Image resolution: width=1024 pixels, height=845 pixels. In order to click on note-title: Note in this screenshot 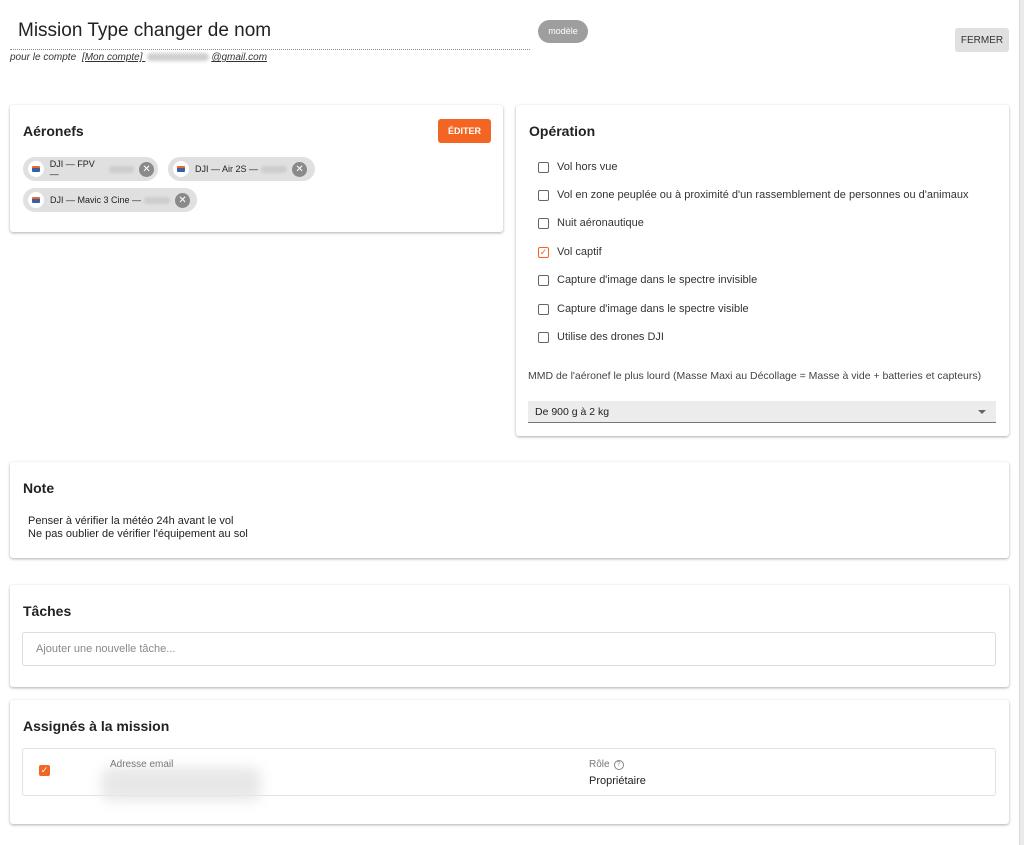, I will do `click(39, 488)`.